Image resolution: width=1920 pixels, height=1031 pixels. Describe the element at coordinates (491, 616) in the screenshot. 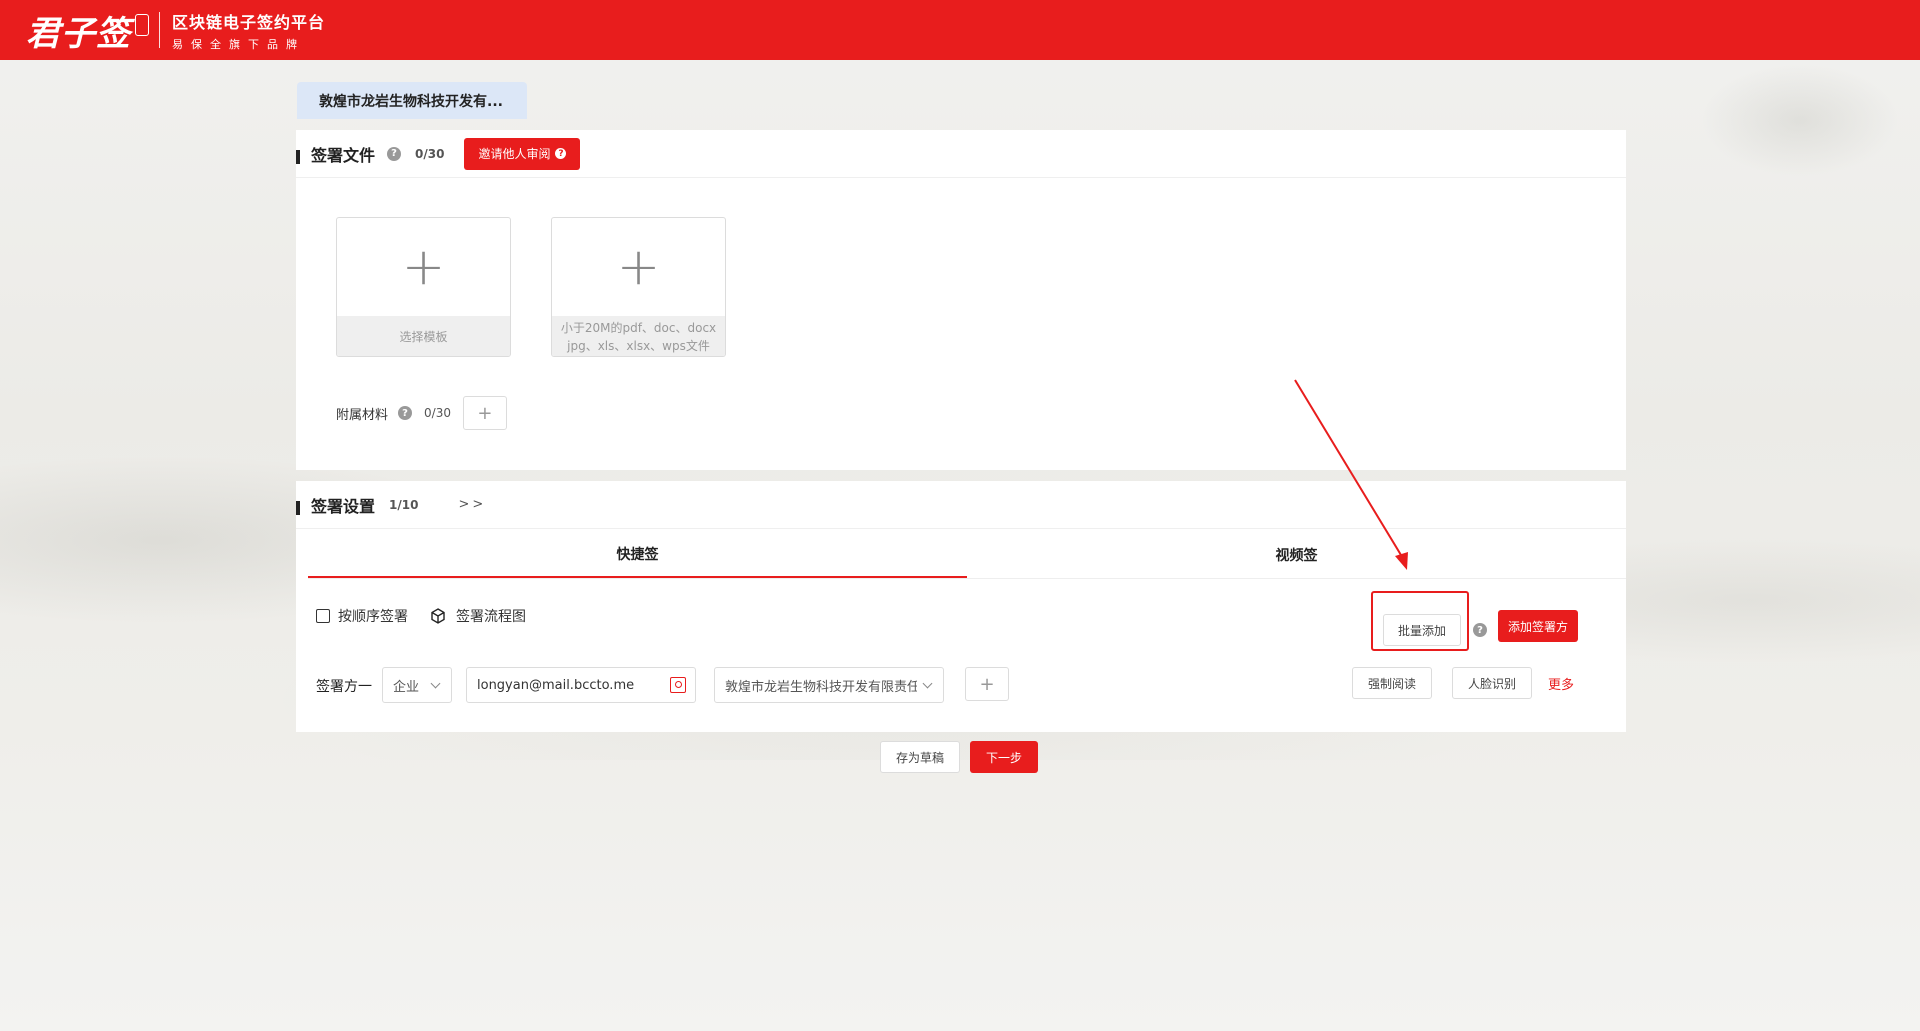

I see `flow-chart-link: 签署流程图` at that location.